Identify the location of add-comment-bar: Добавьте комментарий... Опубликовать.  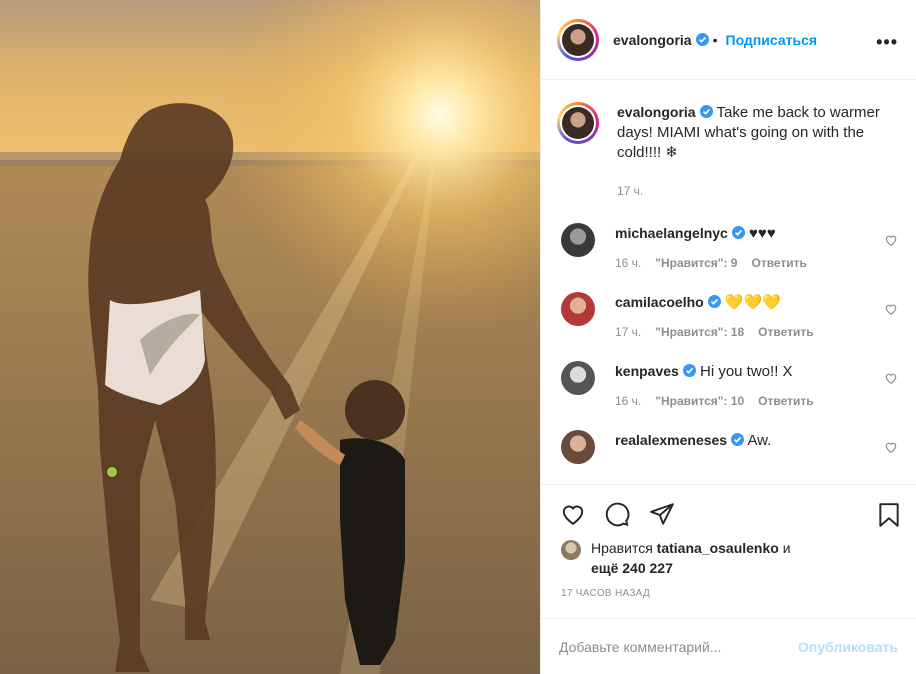
(728, 646).